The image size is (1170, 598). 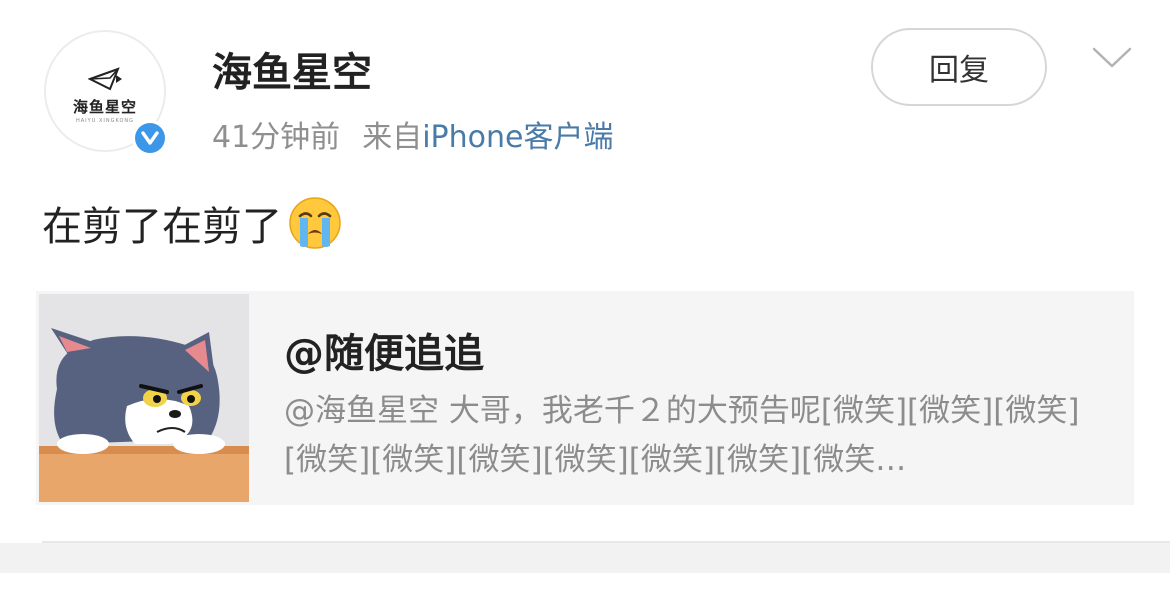 What do you see at coordinates (292, 69) in the screenshot?
I see `author-name: 海鱼星空` at bounding box center [292, 69].